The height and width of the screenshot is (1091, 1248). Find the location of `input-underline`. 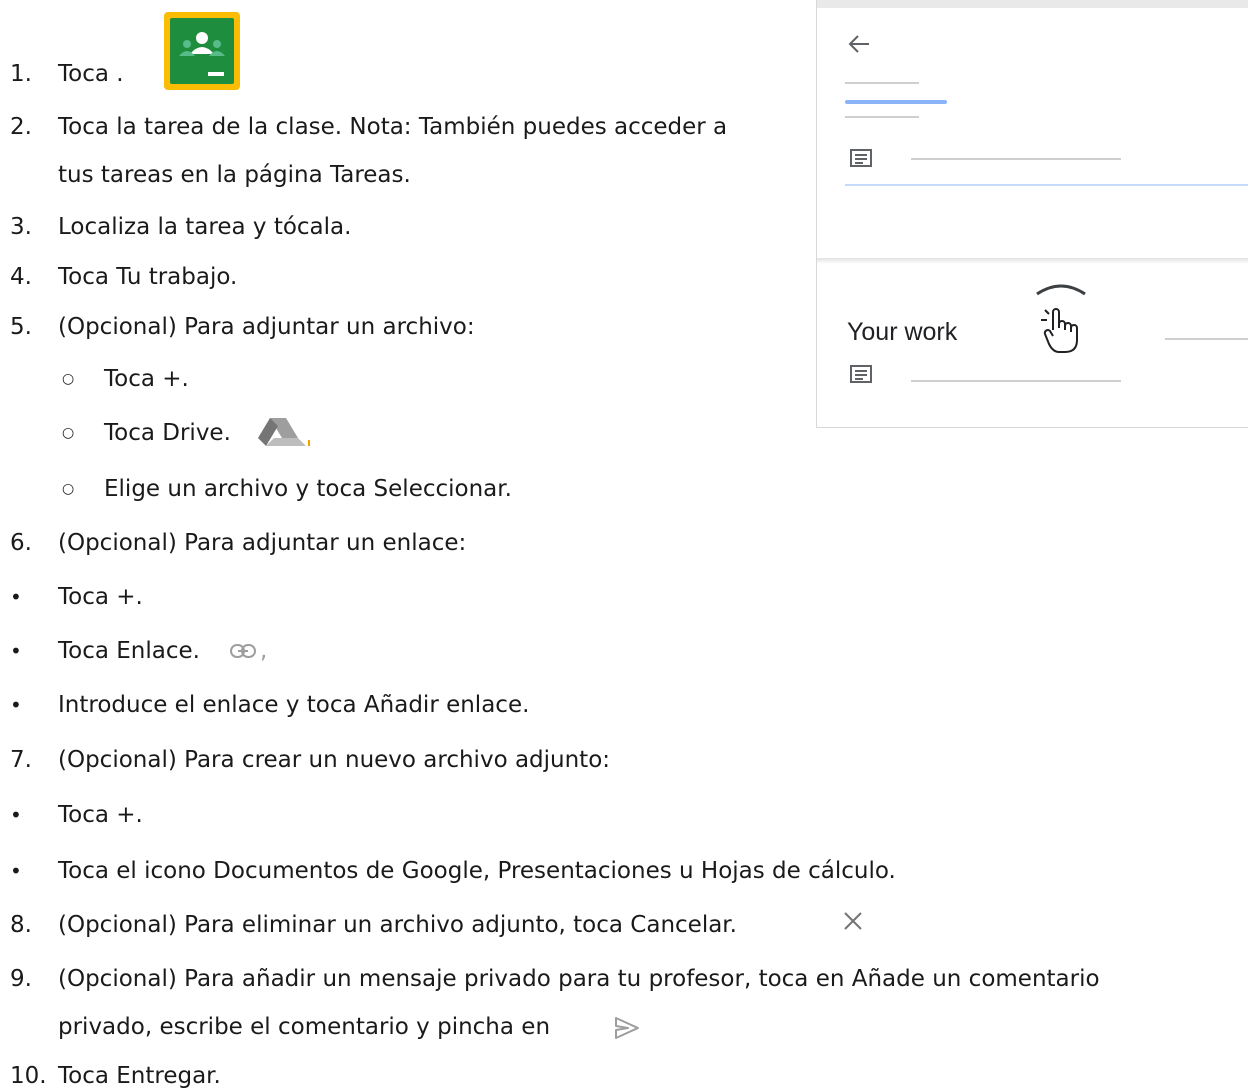

input-underline is located at coordinates (1046, 185).